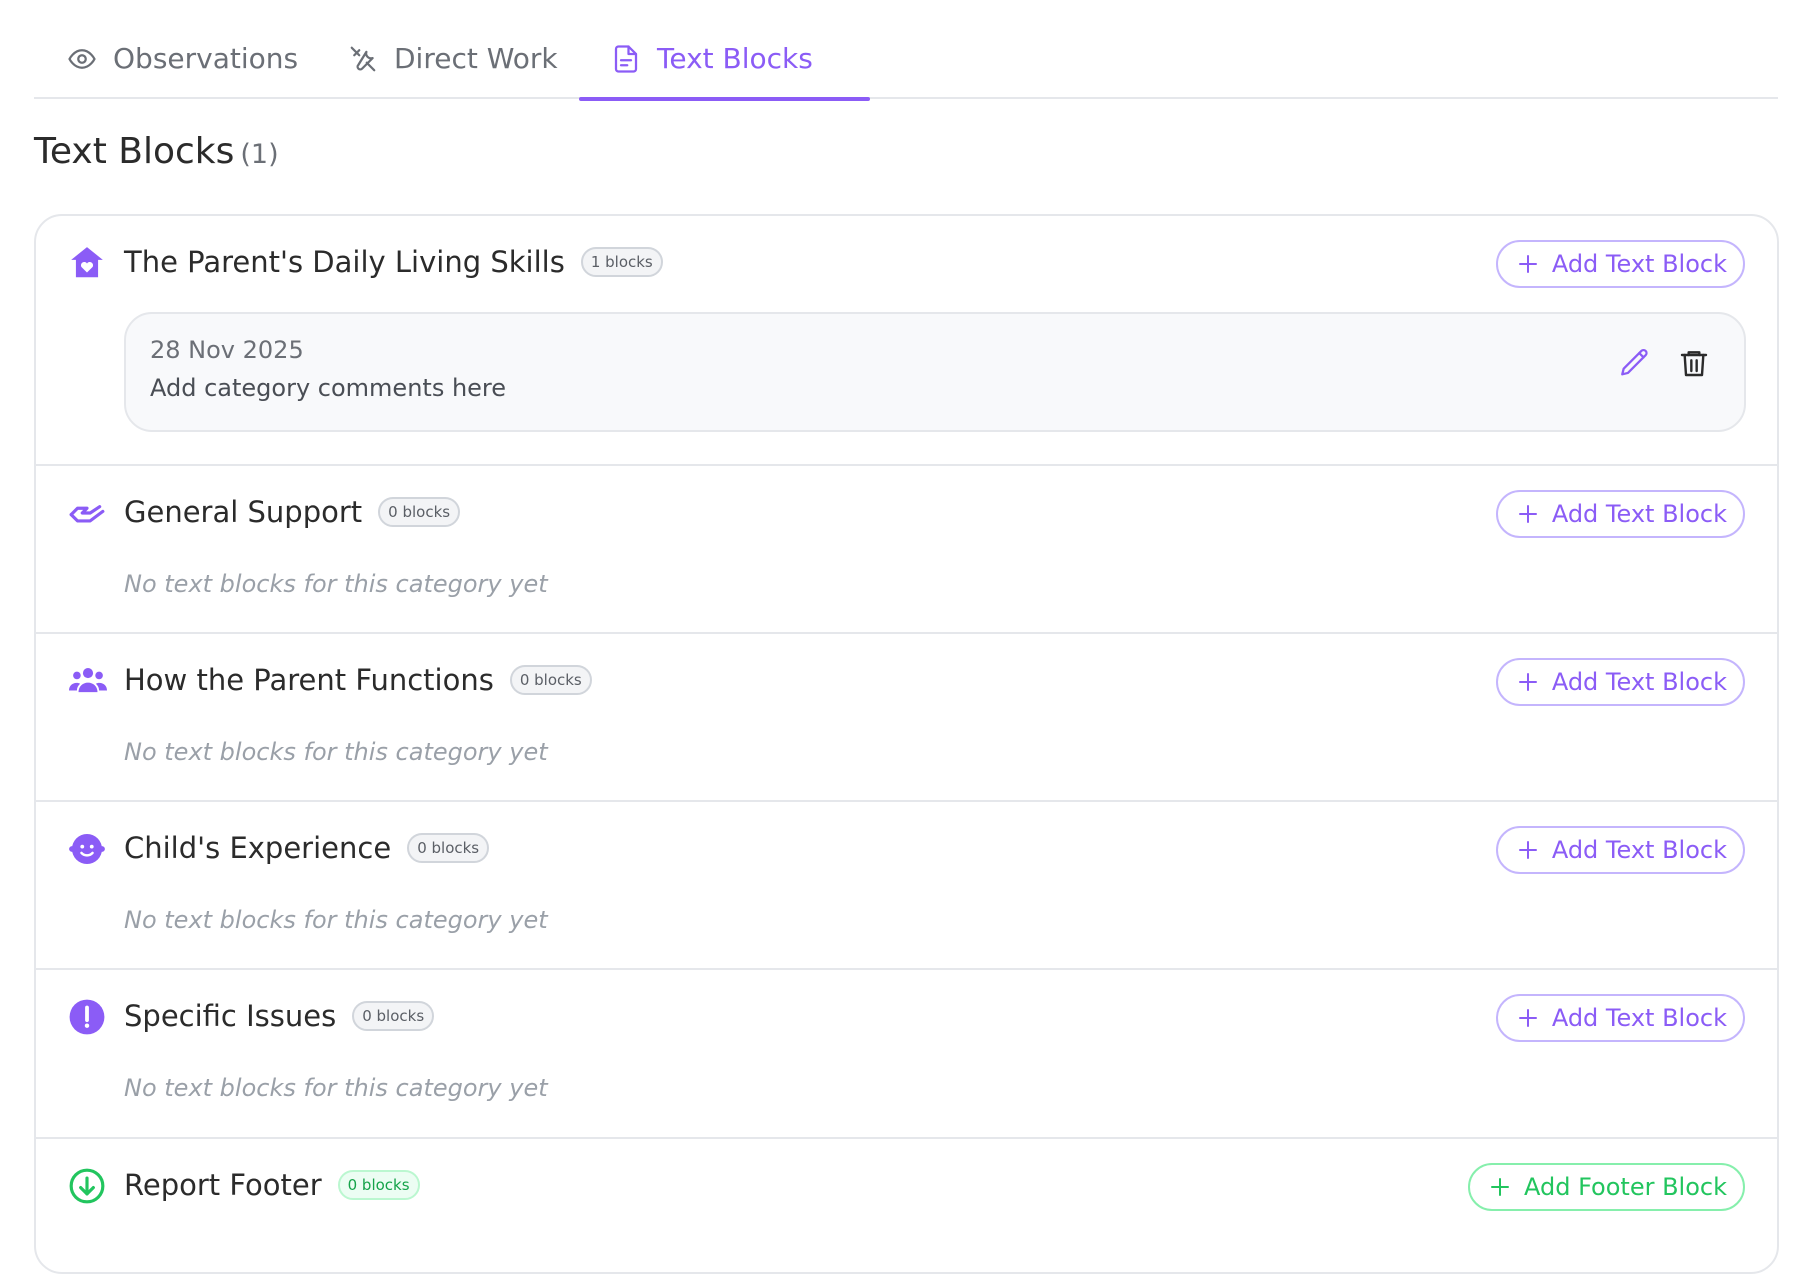 The image size is (1814, 1274). What do you see at coordinates (82, 59) in the screenshot?
I see `eye-icon` at bounding box center [82, 59].